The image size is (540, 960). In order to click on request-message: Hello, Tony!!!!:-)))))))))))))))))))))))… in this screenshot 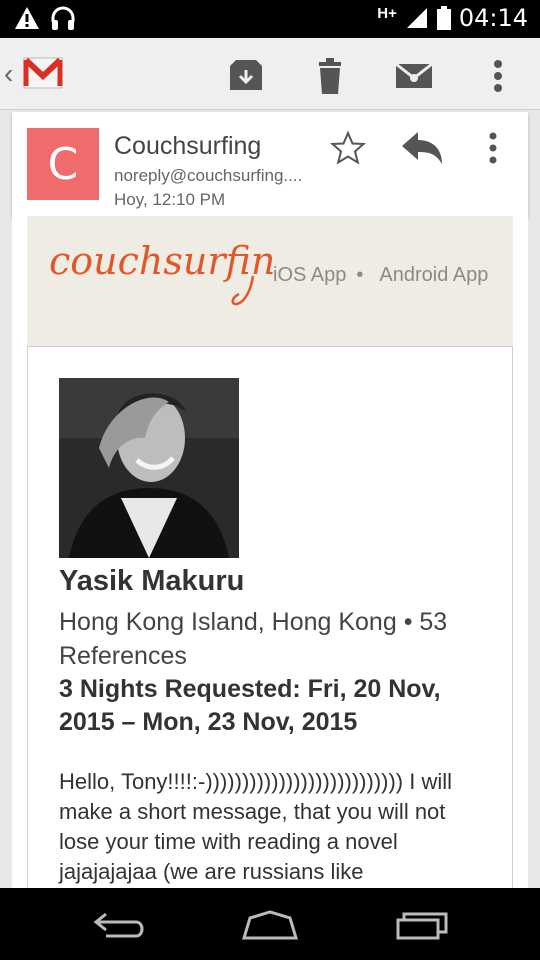, I will do `click(256, 826)`.